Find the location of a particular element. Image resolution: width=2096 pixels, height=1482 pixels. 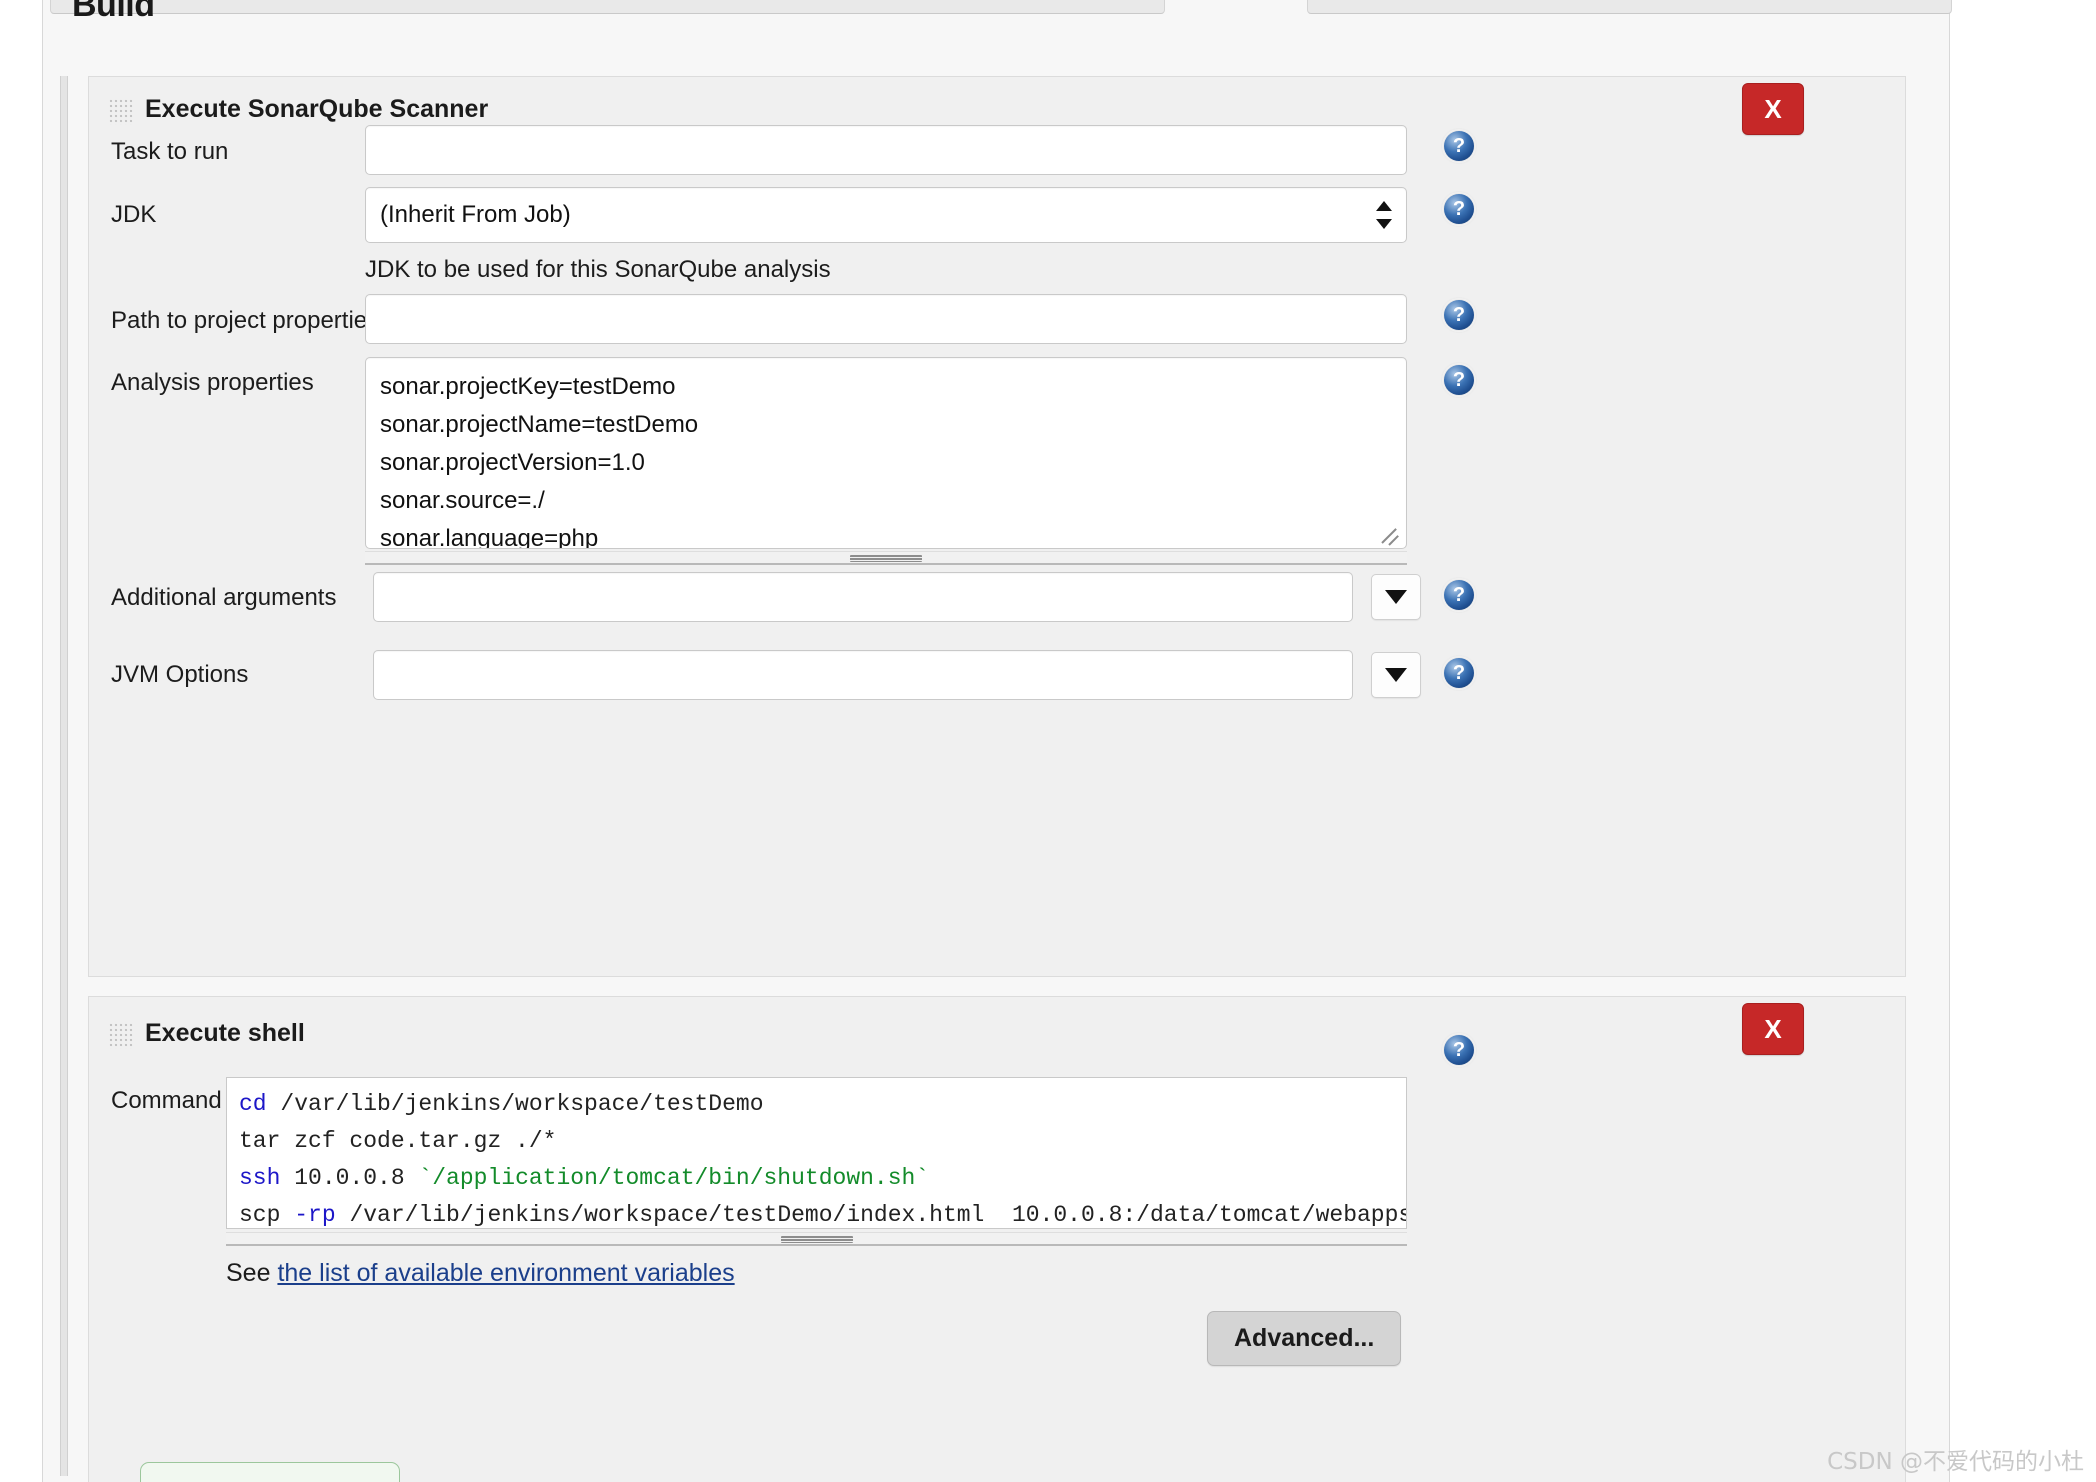

label-task-to-run: Task to run is located at coordinates (170, 151).